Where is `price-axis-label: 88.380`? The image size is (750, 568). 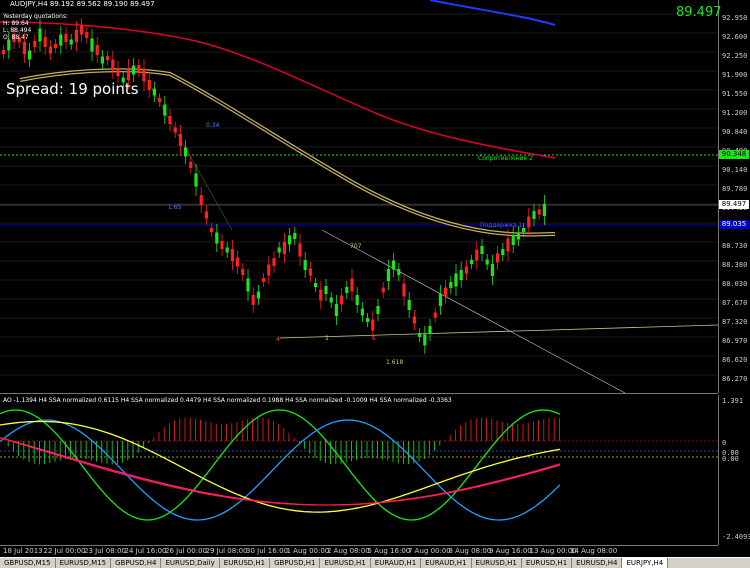
price-axis-label: 88.380 is located at coordinates (735, 265).